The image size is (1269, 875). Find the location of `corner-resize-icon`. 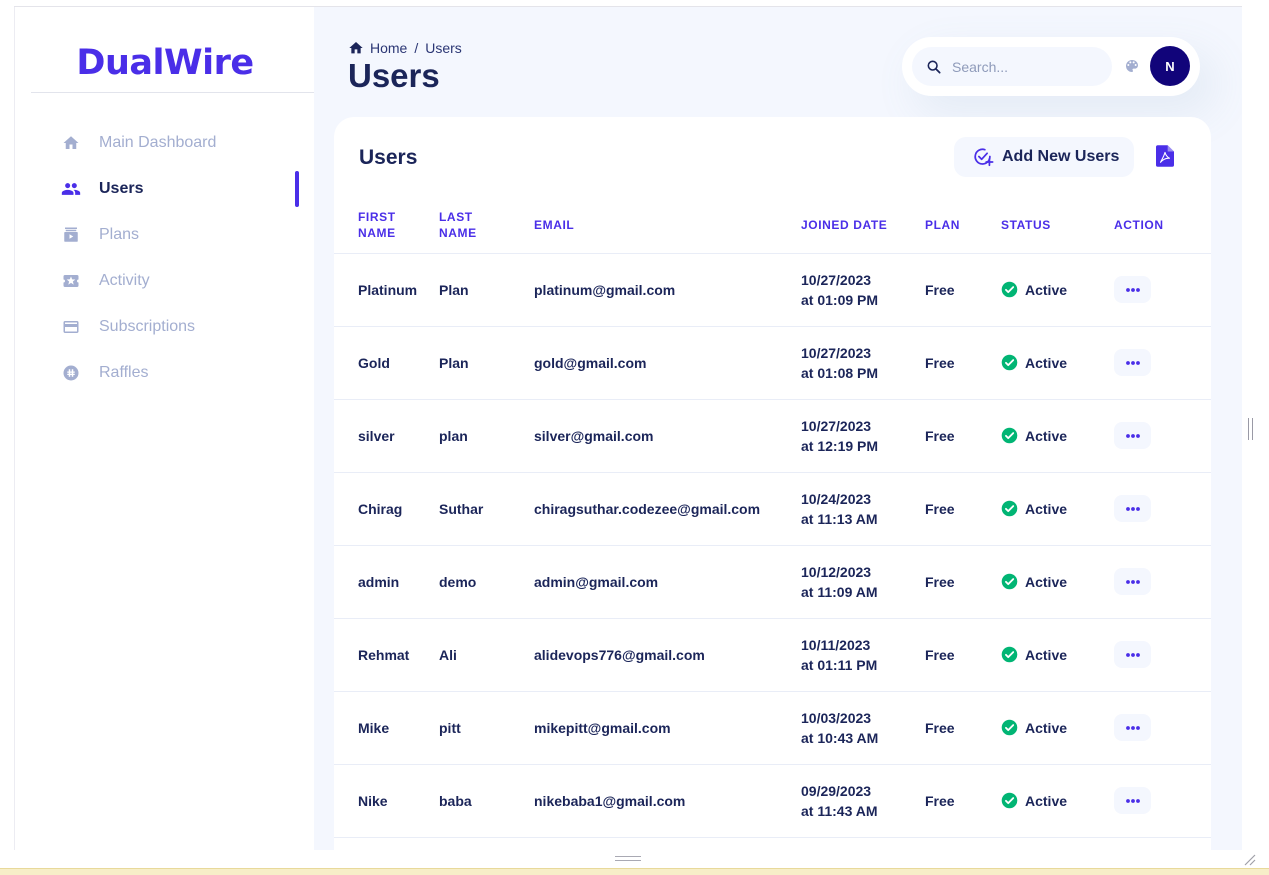

corner-resize-icon is located at coordinates (1249, 859).